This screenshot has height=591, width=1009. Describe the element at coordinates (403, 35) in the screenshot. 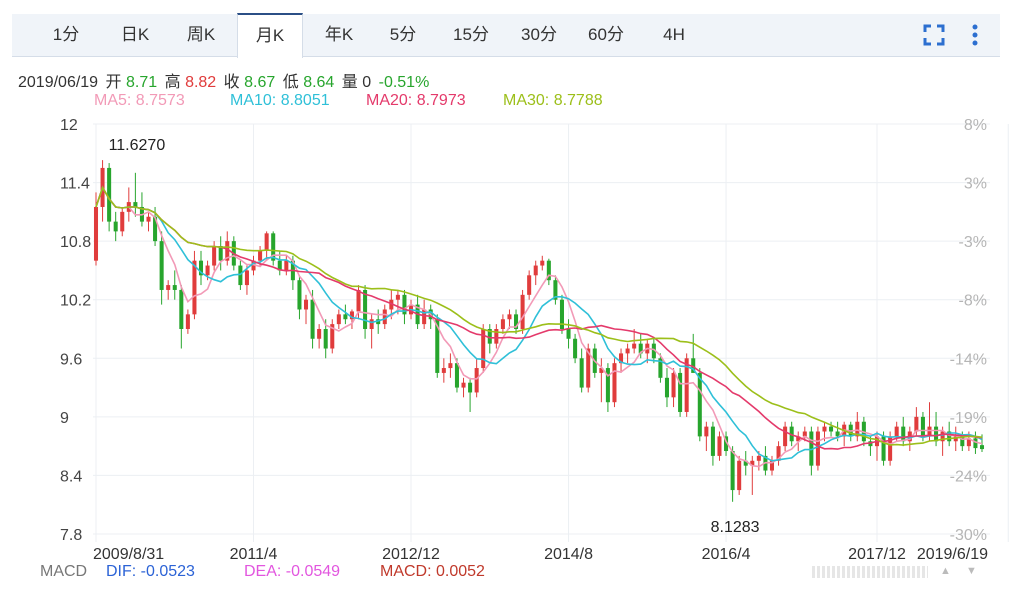

I see `tab-5min: 5分` at that location.